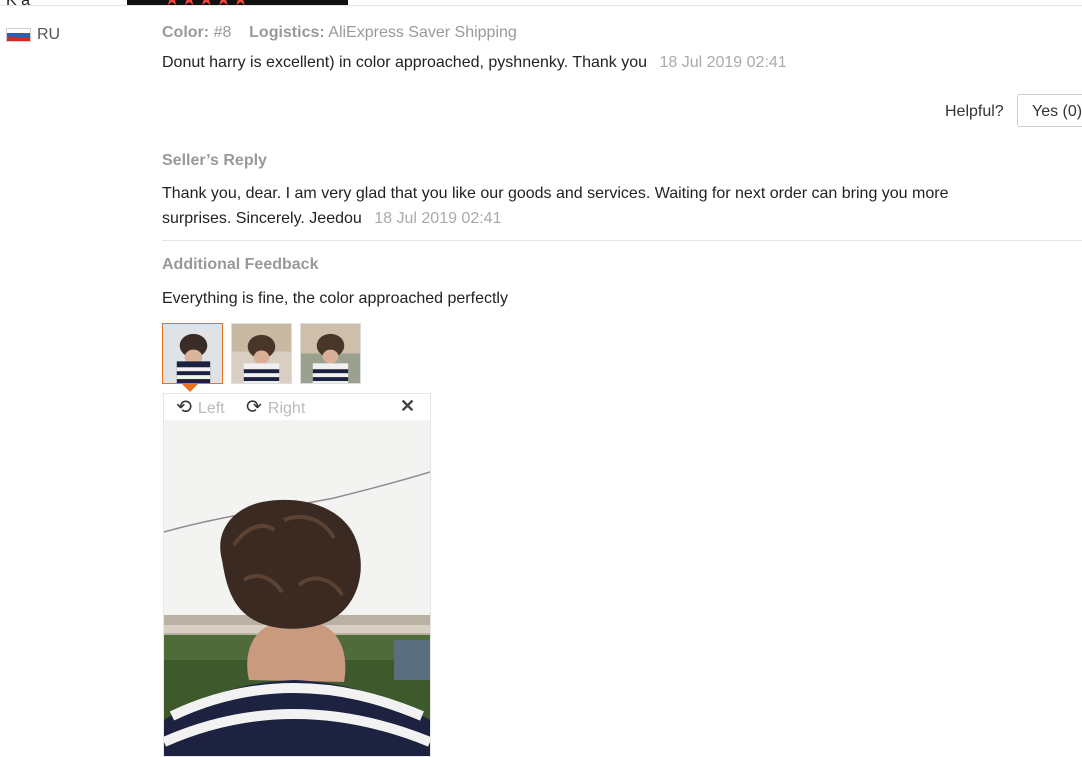  Describe the element at coordinates (49, 34) in the screenshot. I see `reviewer-country: RU` at that location.